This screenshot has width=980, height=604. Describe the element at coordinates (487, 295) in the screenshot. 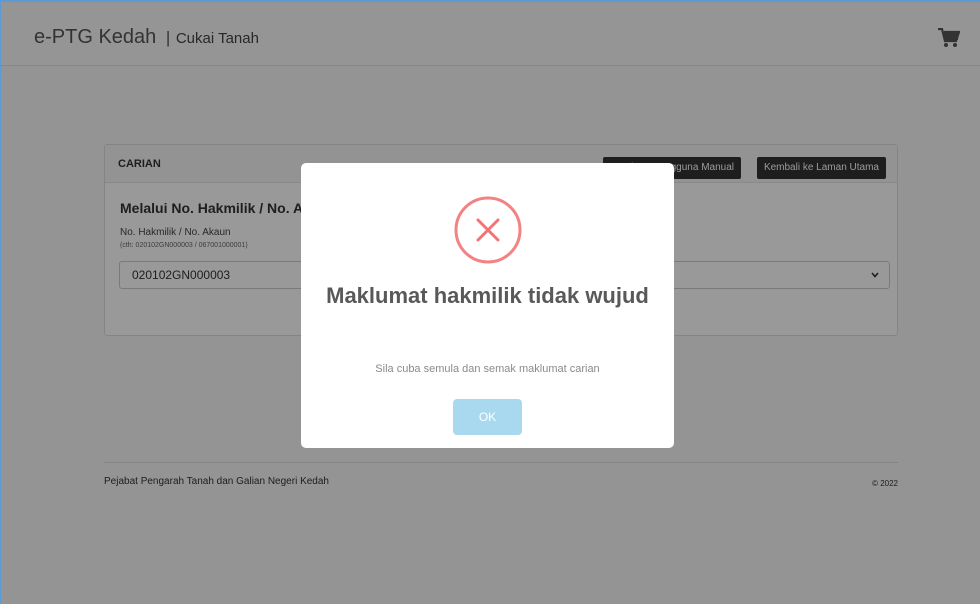

I see `modal-title: Maklumat hakmilik tidak wujud` at that location.